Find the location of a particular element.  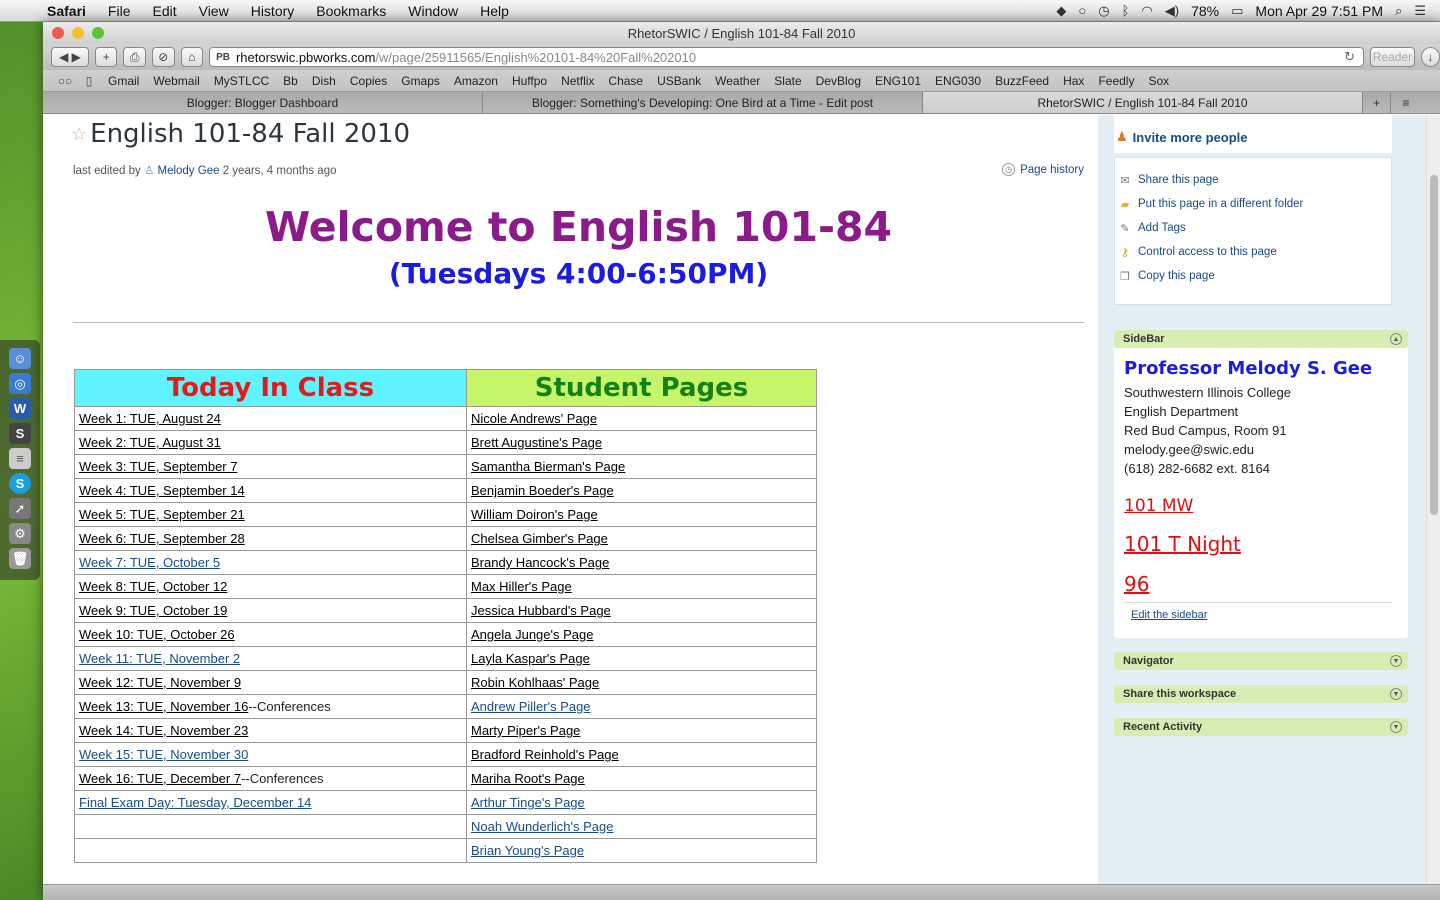

collapse-icon: ▲ is located at coordinates (1396, 339).